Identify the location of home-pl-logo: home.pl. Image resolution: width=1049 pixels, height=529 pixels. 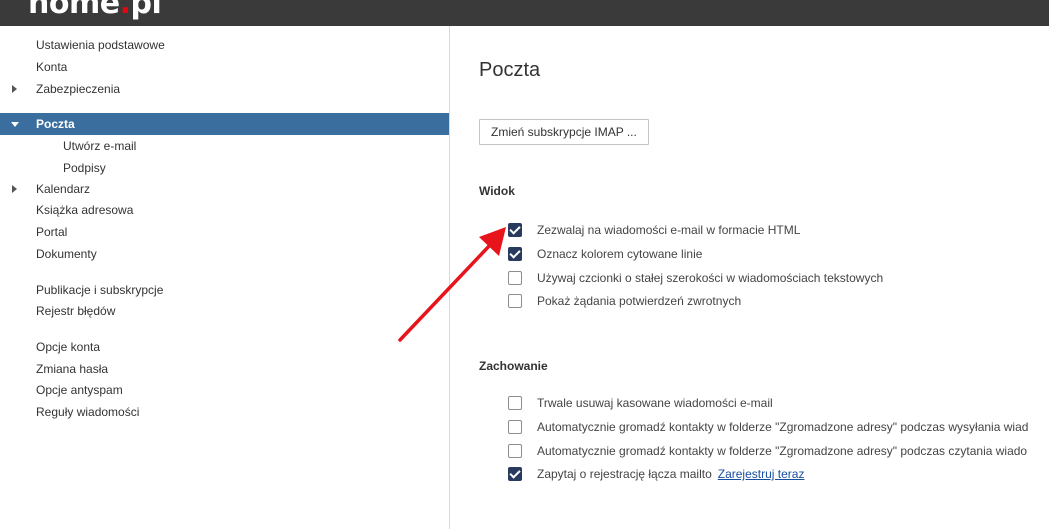
(95, 10).